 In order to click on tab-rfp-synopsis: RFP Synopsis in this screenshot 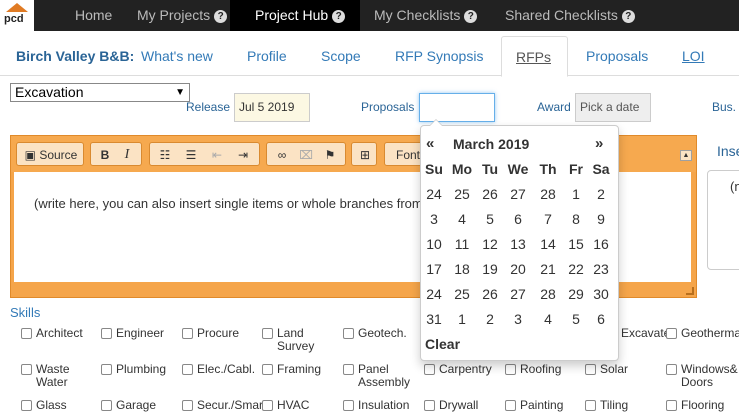, I will do `click(439, 56)`.